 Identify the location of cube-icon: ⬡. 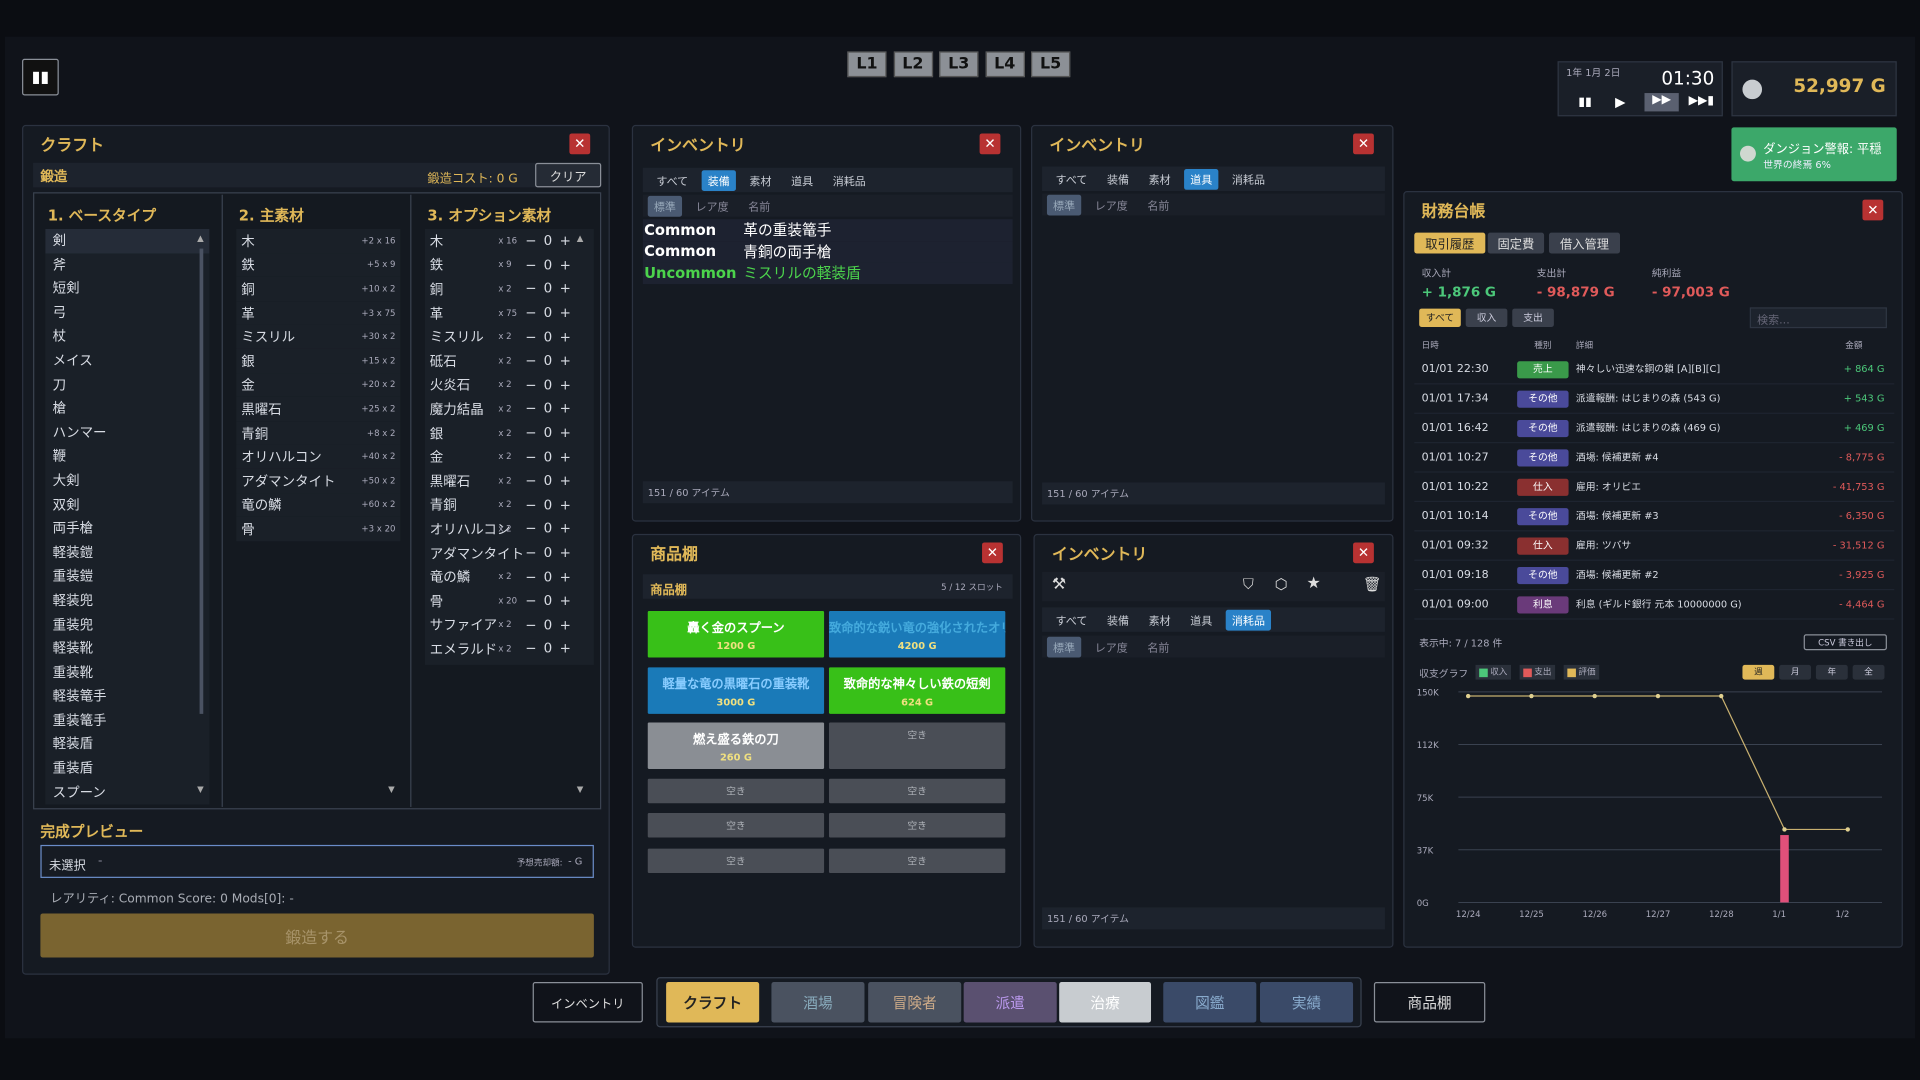
(1281, 584).